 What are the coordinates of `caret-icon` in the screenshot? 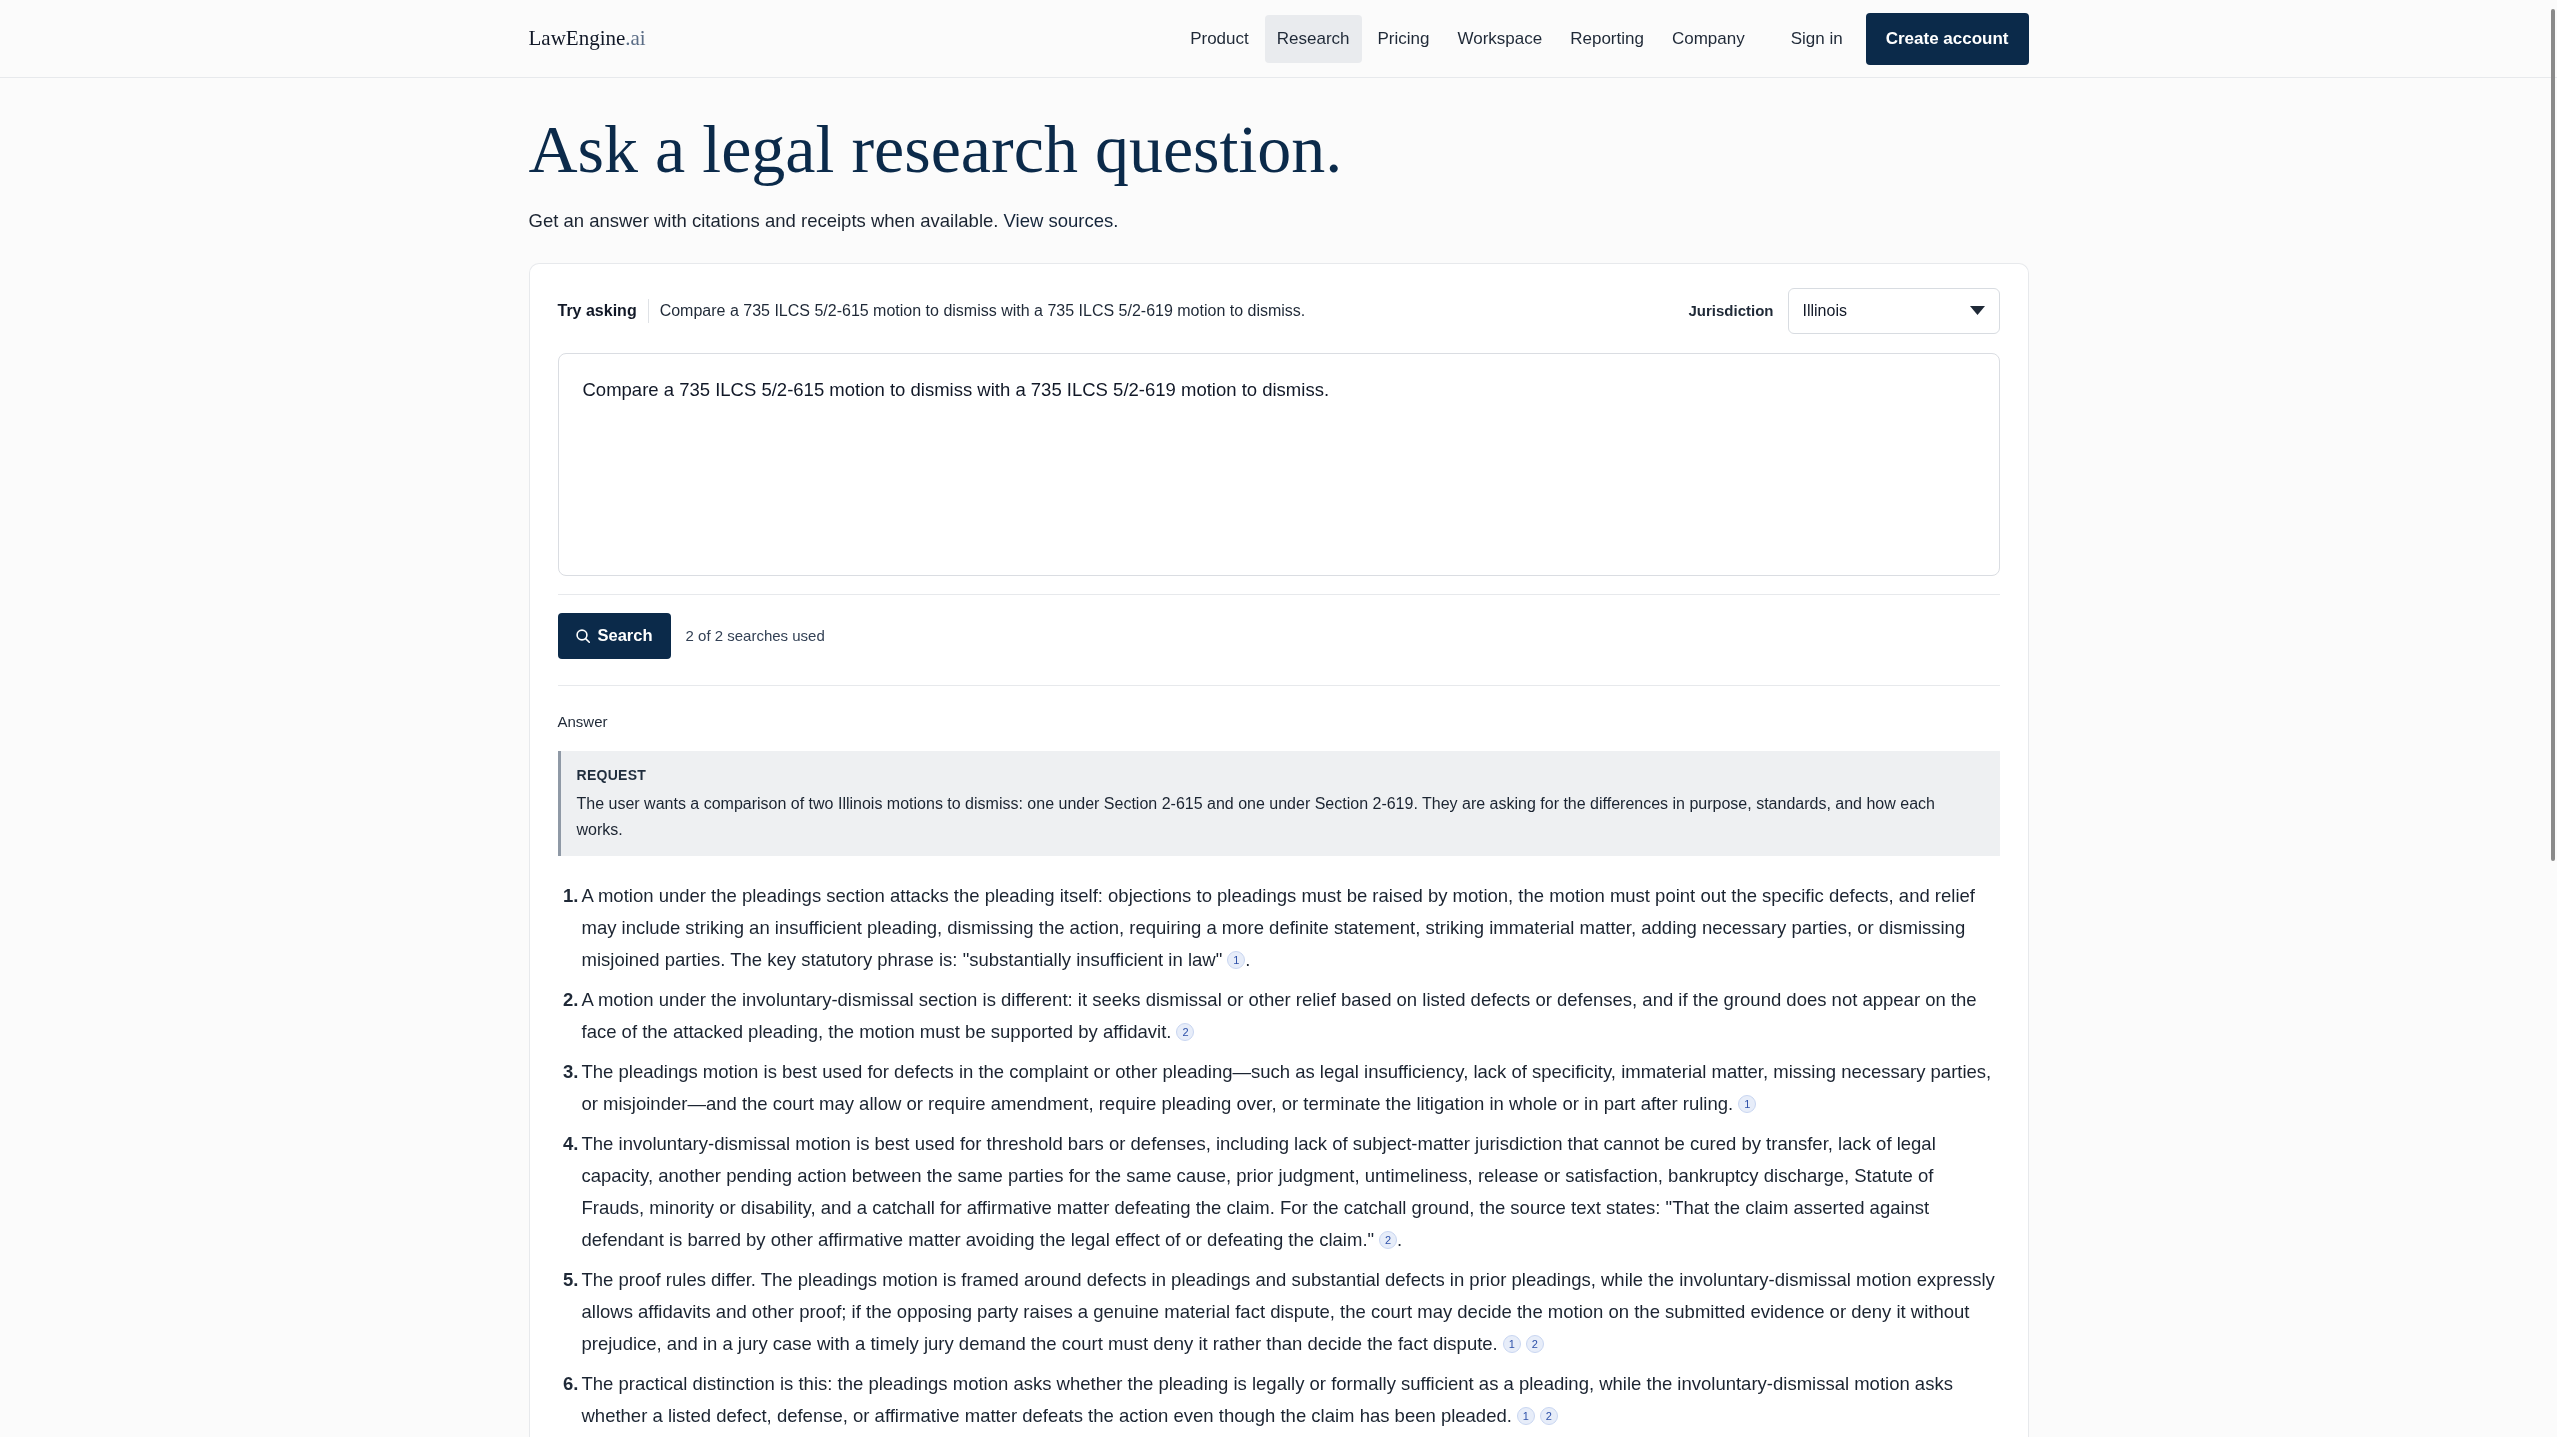 It's located at (1977, 311).